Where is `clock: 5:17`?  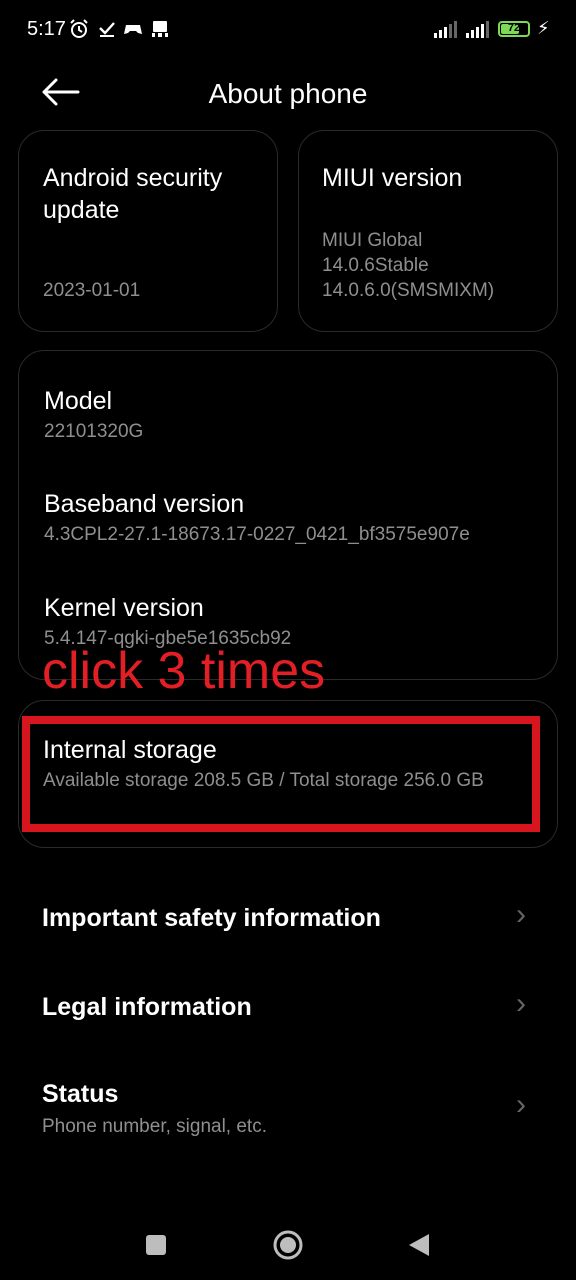 clock: 5:17 is located at coordinates (46, 29).